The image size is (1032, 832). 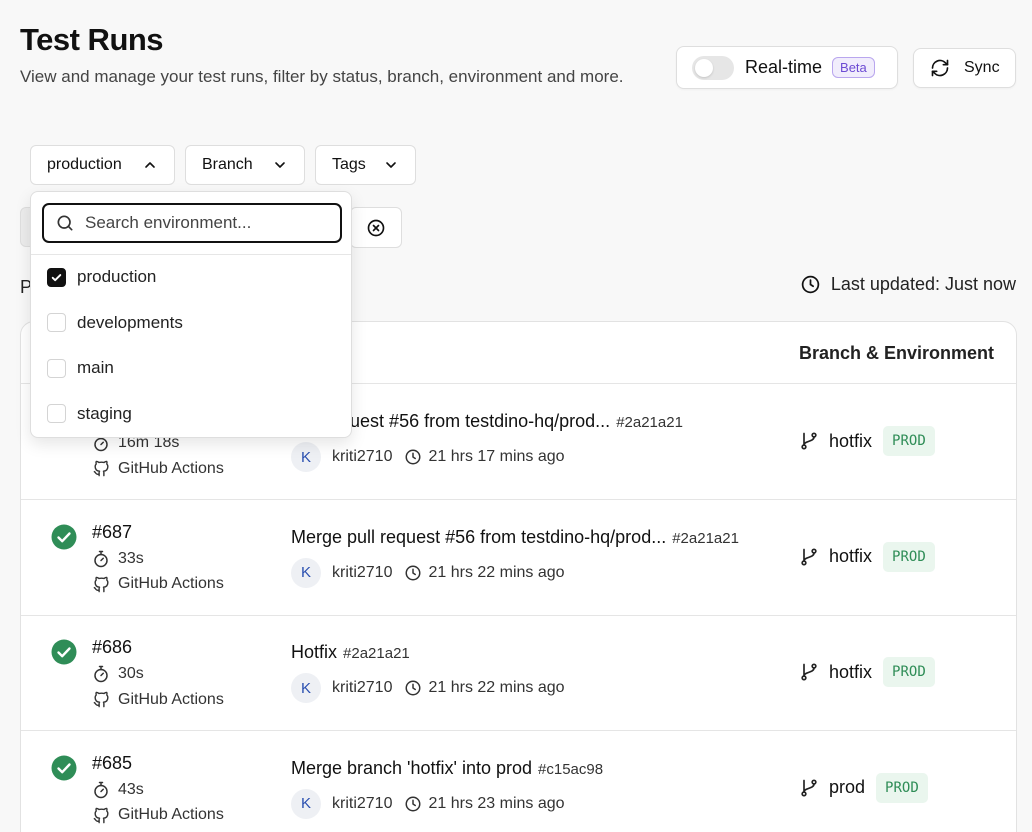 I want to click on commit-meta: K kriti2710 21 hrs 22 mins ago, so click(x=428, y=572).